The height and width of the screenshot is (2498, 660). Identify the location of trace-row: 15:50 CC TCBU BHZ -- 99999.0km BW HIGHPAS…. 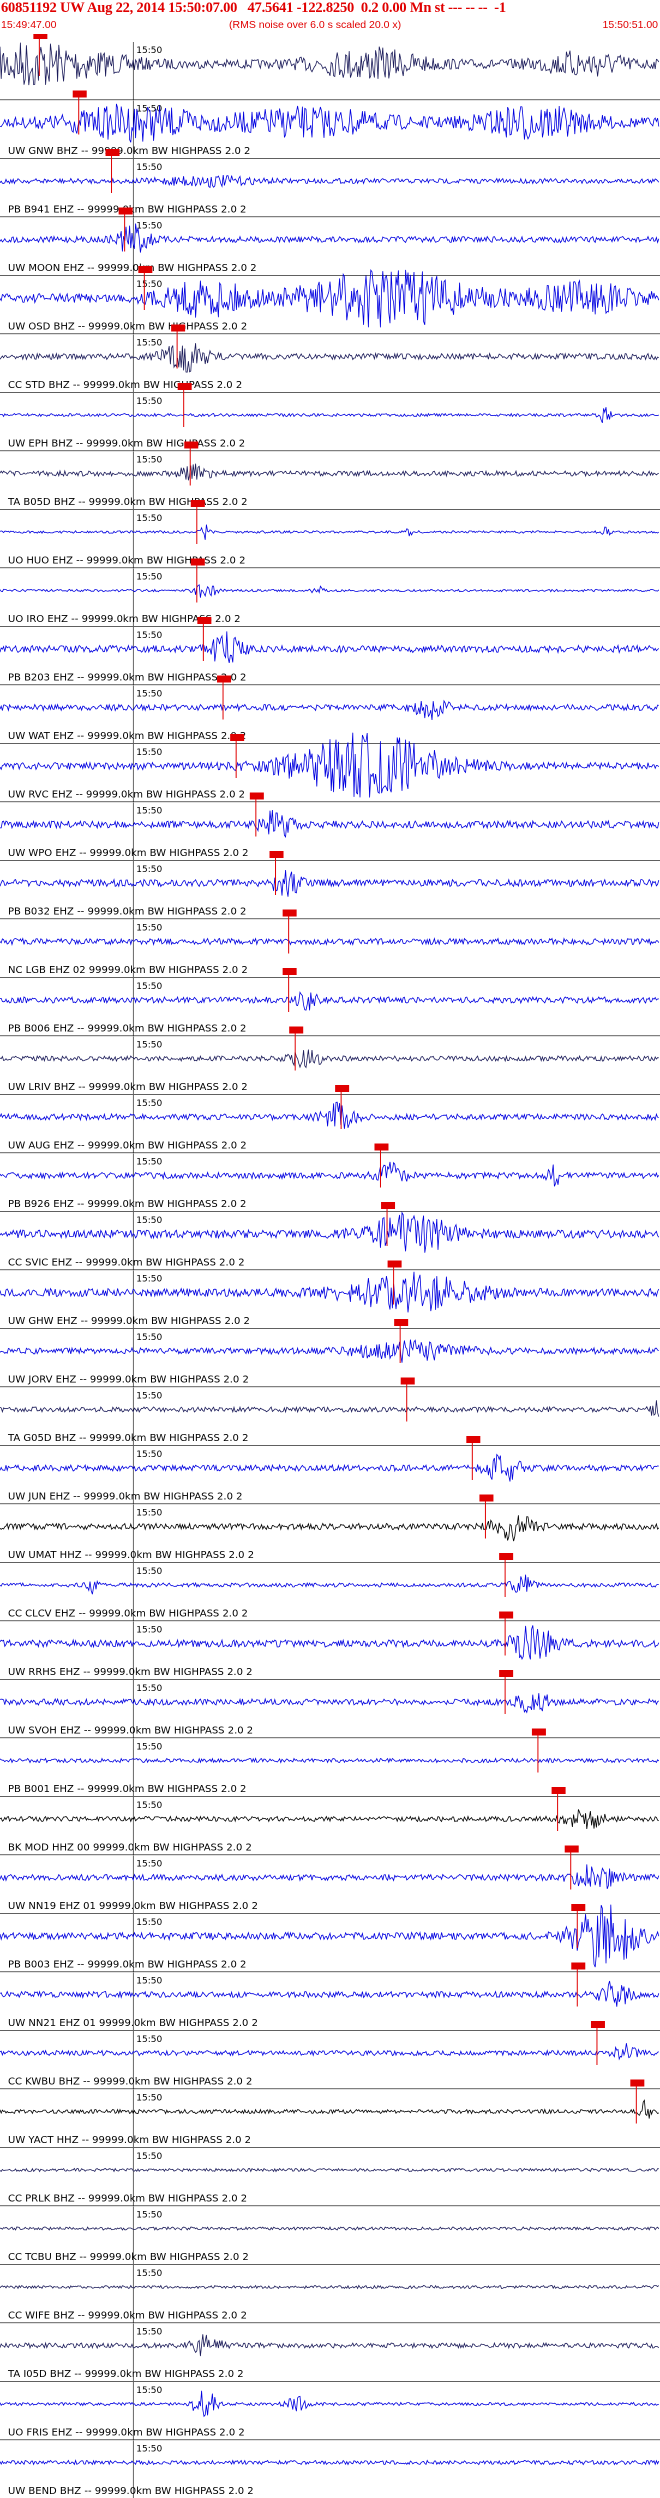
(330, 2235).